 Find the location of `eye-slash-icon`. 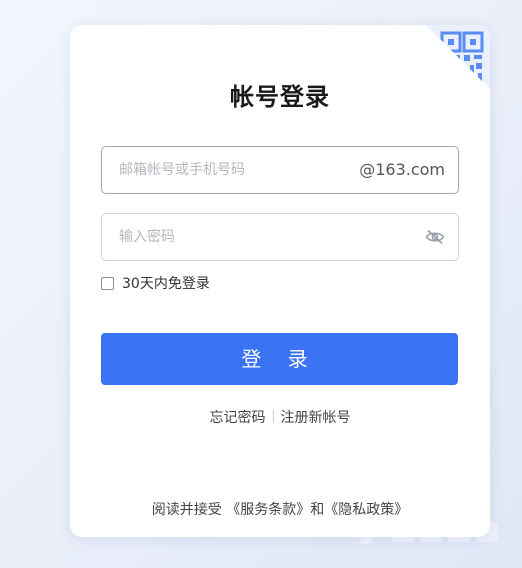

eye-slash-icon is located at coordinates (435, 237).